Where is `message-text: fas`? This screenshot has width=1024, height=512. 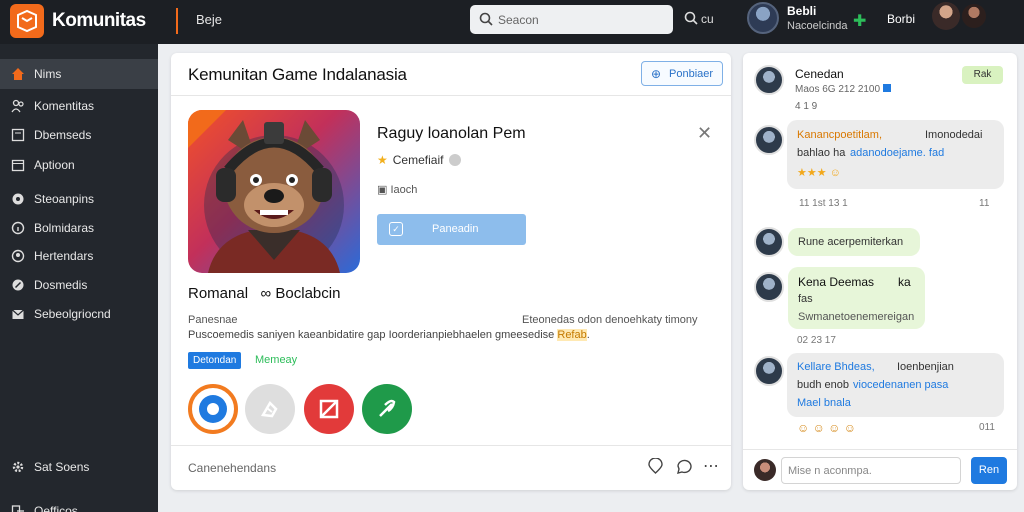
message-text: fas is located at coordinates (805, 299).